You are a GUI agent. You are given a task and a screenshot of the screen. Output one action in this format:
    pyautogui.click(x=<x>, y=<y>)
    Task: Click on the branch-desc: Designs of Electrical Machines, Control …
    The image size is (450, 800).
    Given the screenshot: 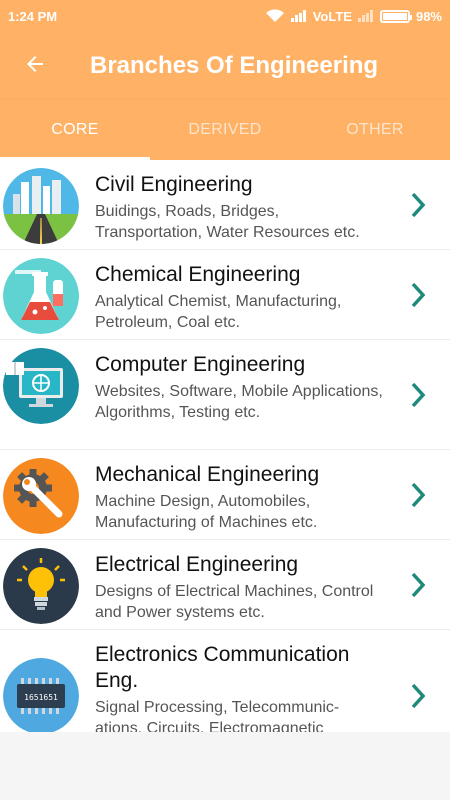 What is the action you would take?
    pyautogui.click(x=234, y=602)
    